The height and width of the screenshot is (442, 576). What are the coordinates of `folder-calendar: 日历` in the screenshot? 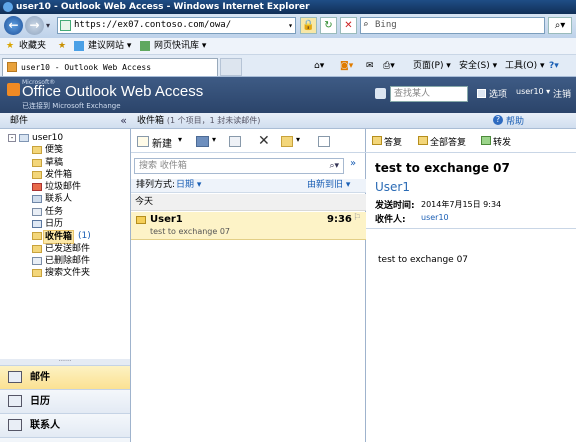 It's located at (65, 224).